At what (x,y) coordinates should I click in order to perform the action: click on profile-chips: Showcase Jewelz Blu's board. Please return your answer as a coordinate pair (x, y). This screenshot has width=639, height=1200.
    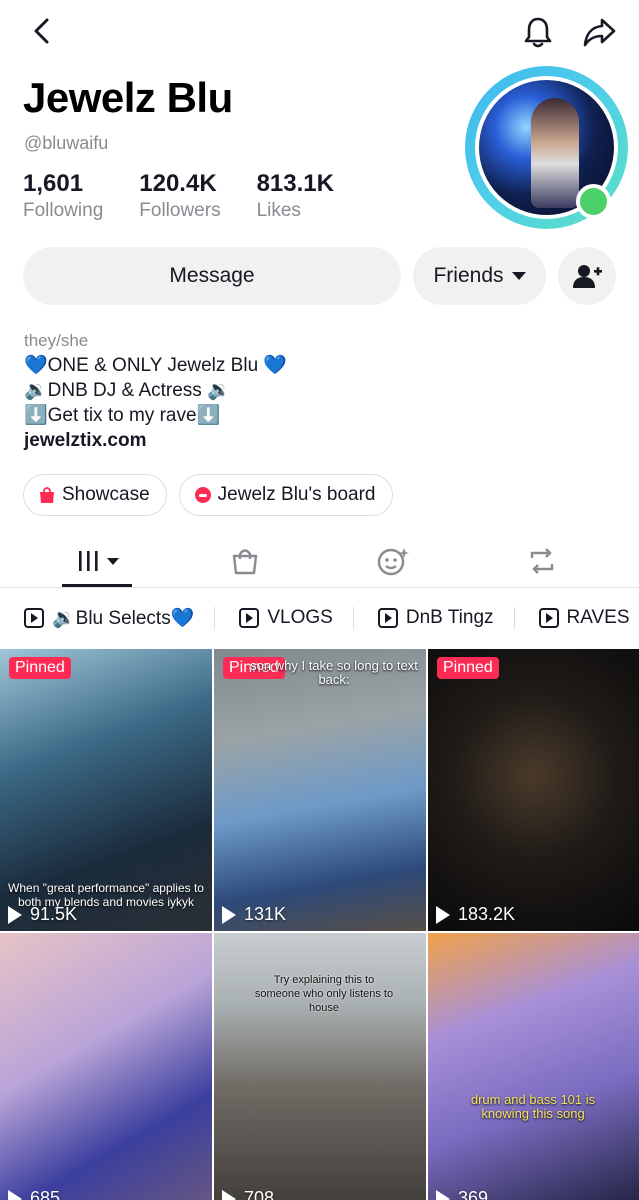
    Looking at the image, I should click on (214, 495).